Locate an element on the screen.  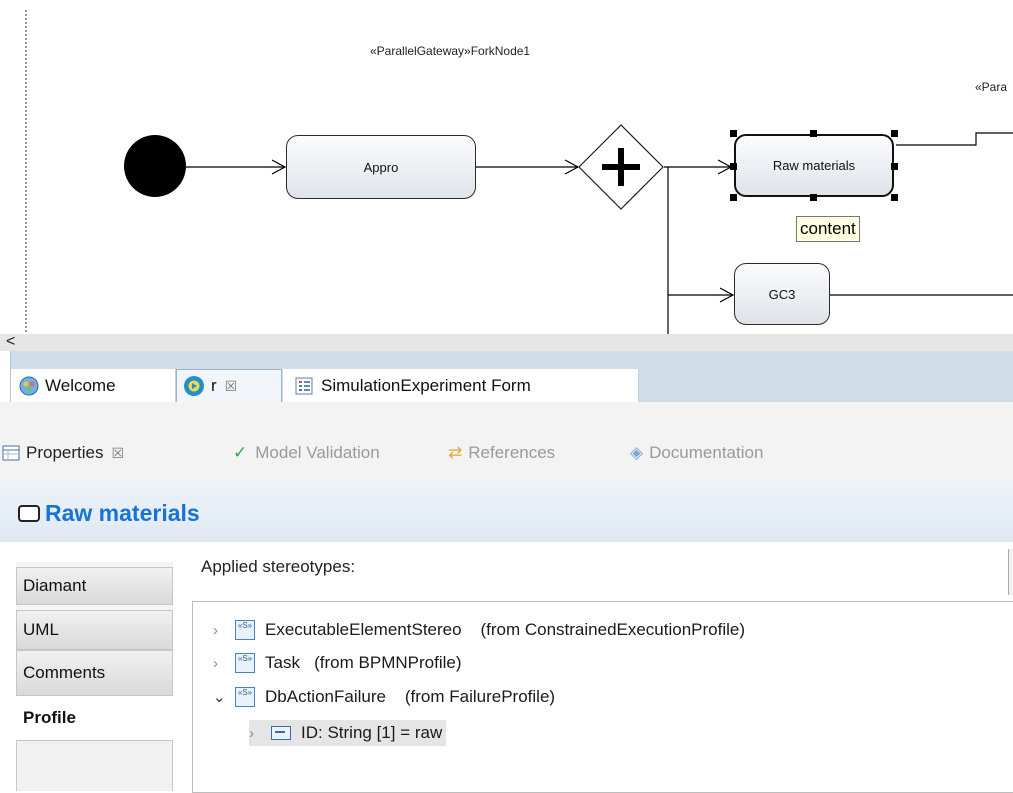
stereotype-button-area is located at coordinates (1010, 572).